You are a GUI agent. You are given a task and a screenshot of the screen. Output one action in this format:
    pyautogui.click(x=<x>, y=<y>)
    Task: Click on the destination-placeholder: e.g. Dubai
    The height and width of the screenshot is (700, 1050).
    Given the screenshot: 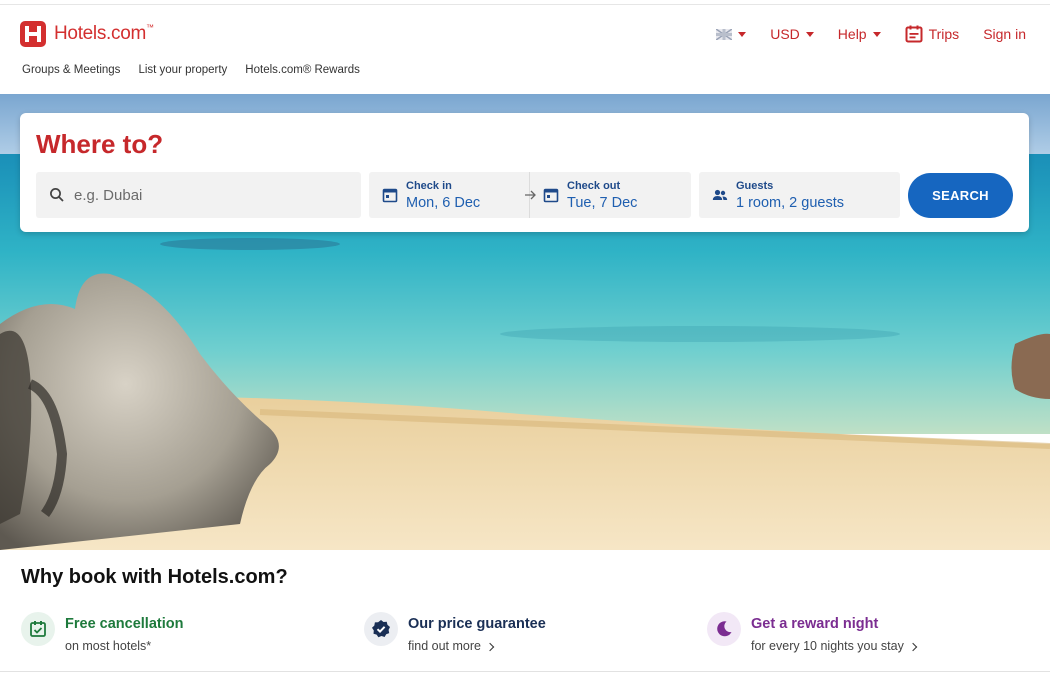 What is the action you would take?
    pyautogui.click(x=108, y=195)
    